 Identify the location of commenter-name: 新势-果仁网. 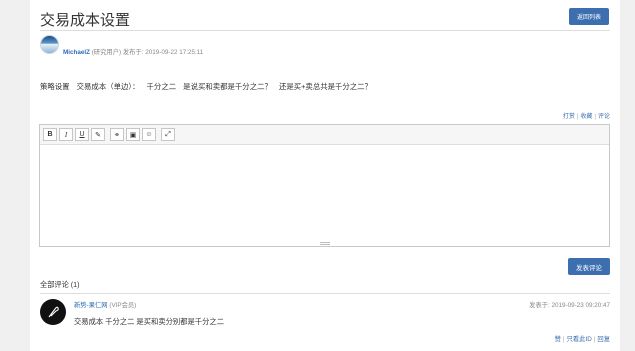
(91, 305).